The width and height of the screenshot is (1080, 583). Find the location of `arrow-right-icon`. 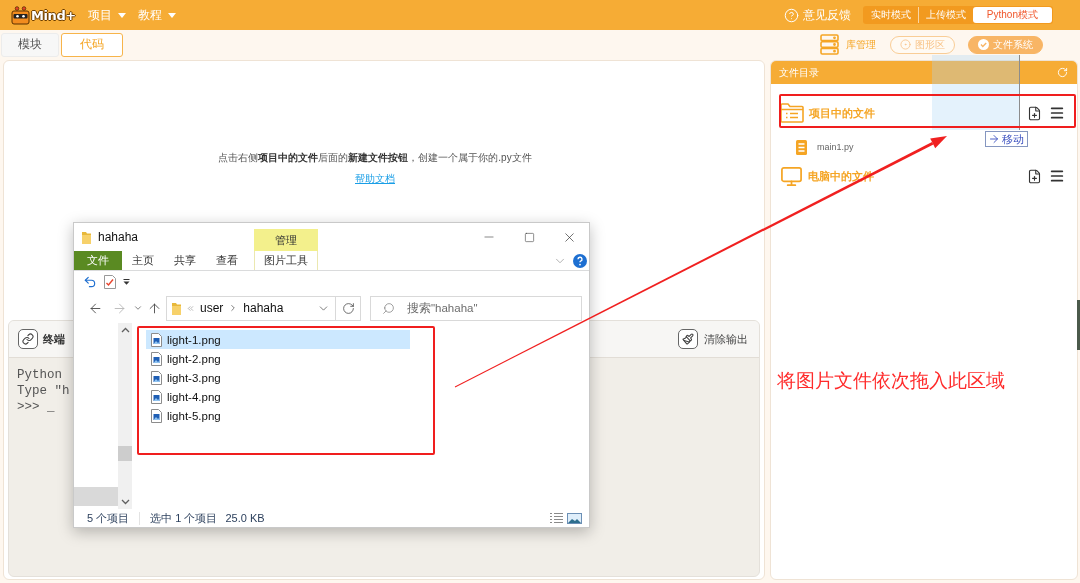

arrow-right-icon is located at coordinates (994, 139).